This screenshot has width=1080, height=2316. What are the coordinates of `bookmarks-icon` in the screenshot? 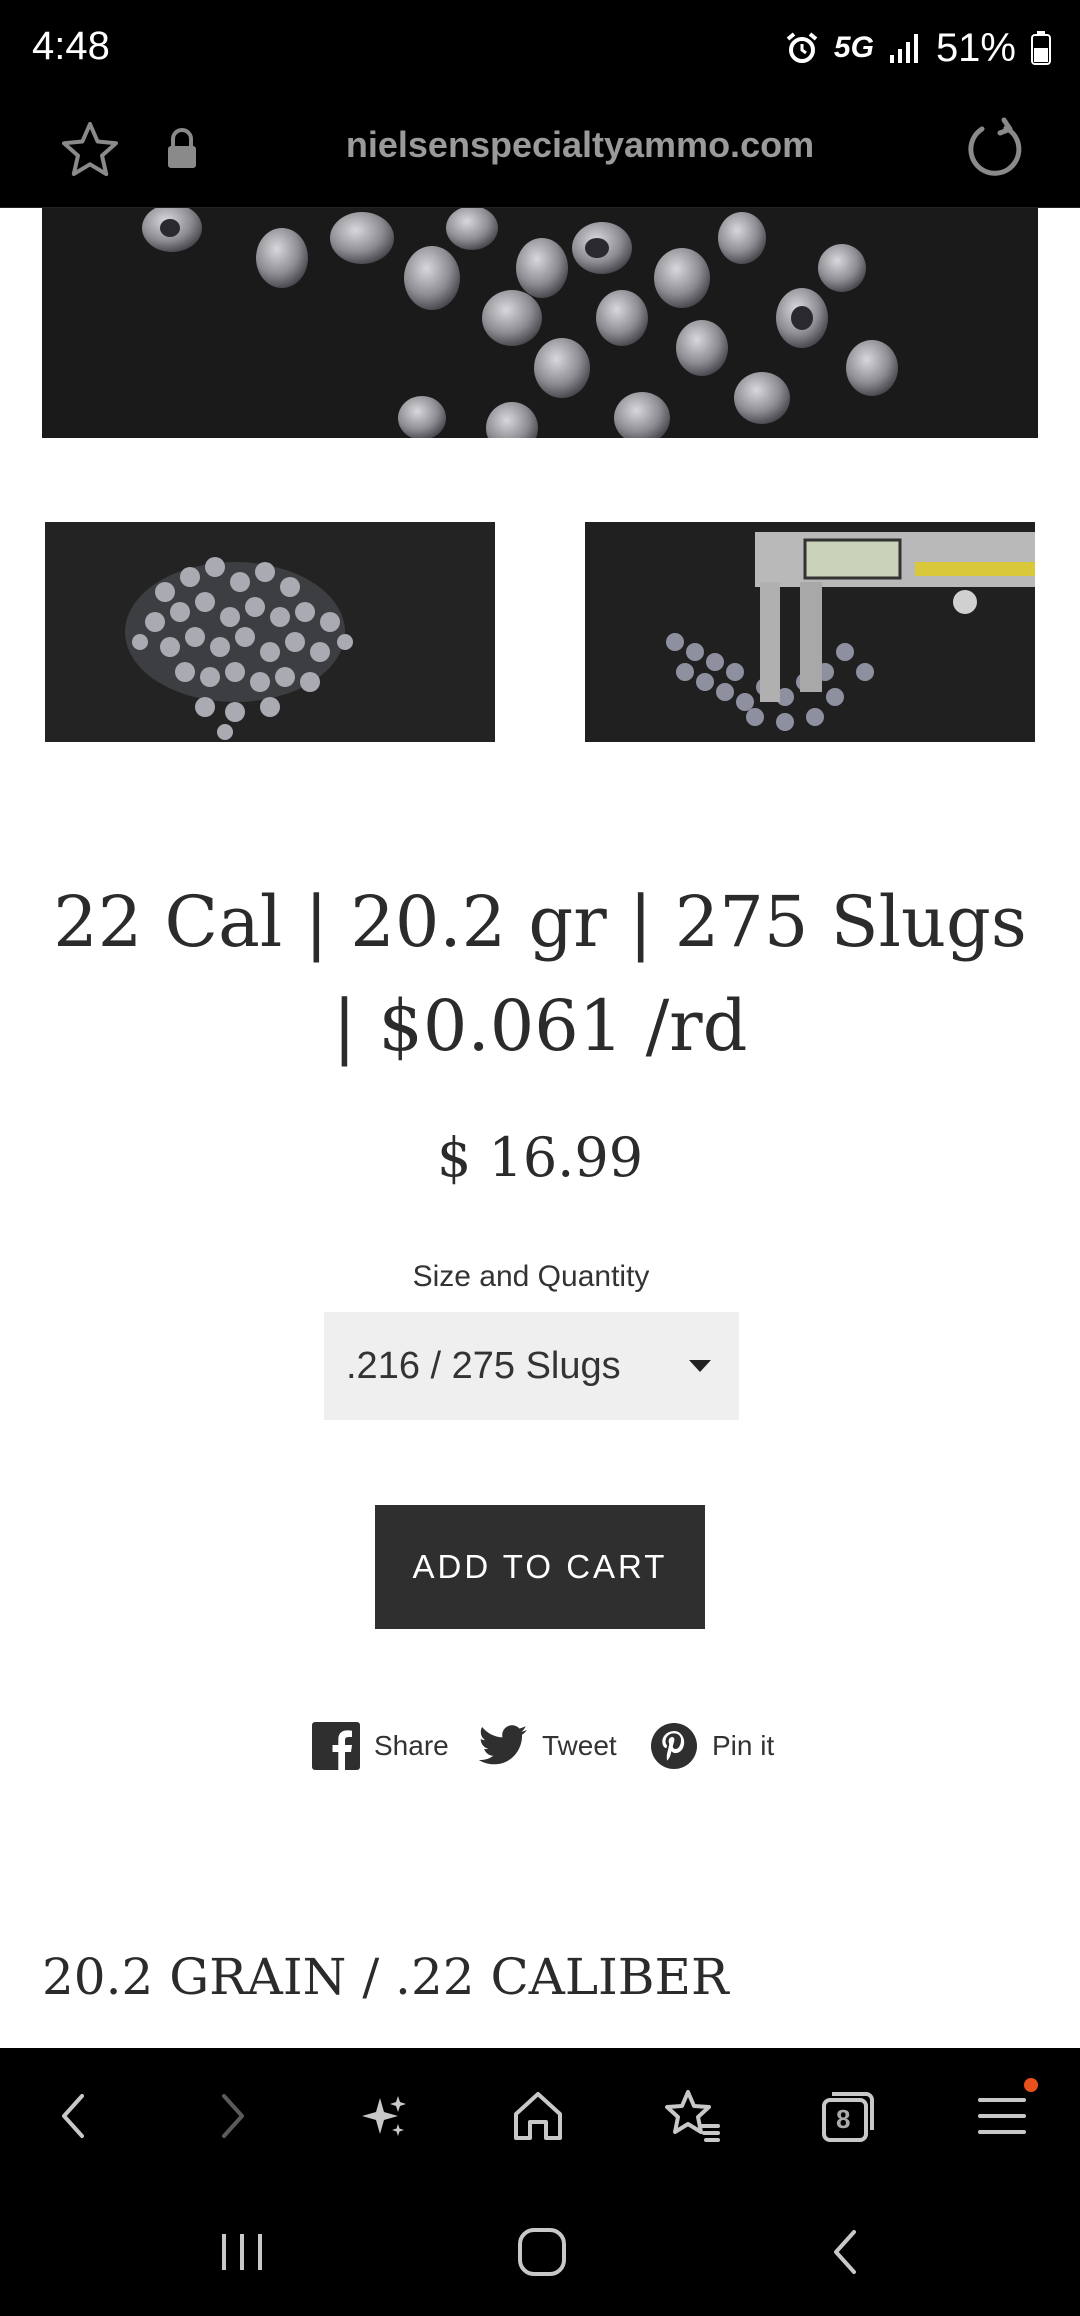 It's located at (692, 2116).